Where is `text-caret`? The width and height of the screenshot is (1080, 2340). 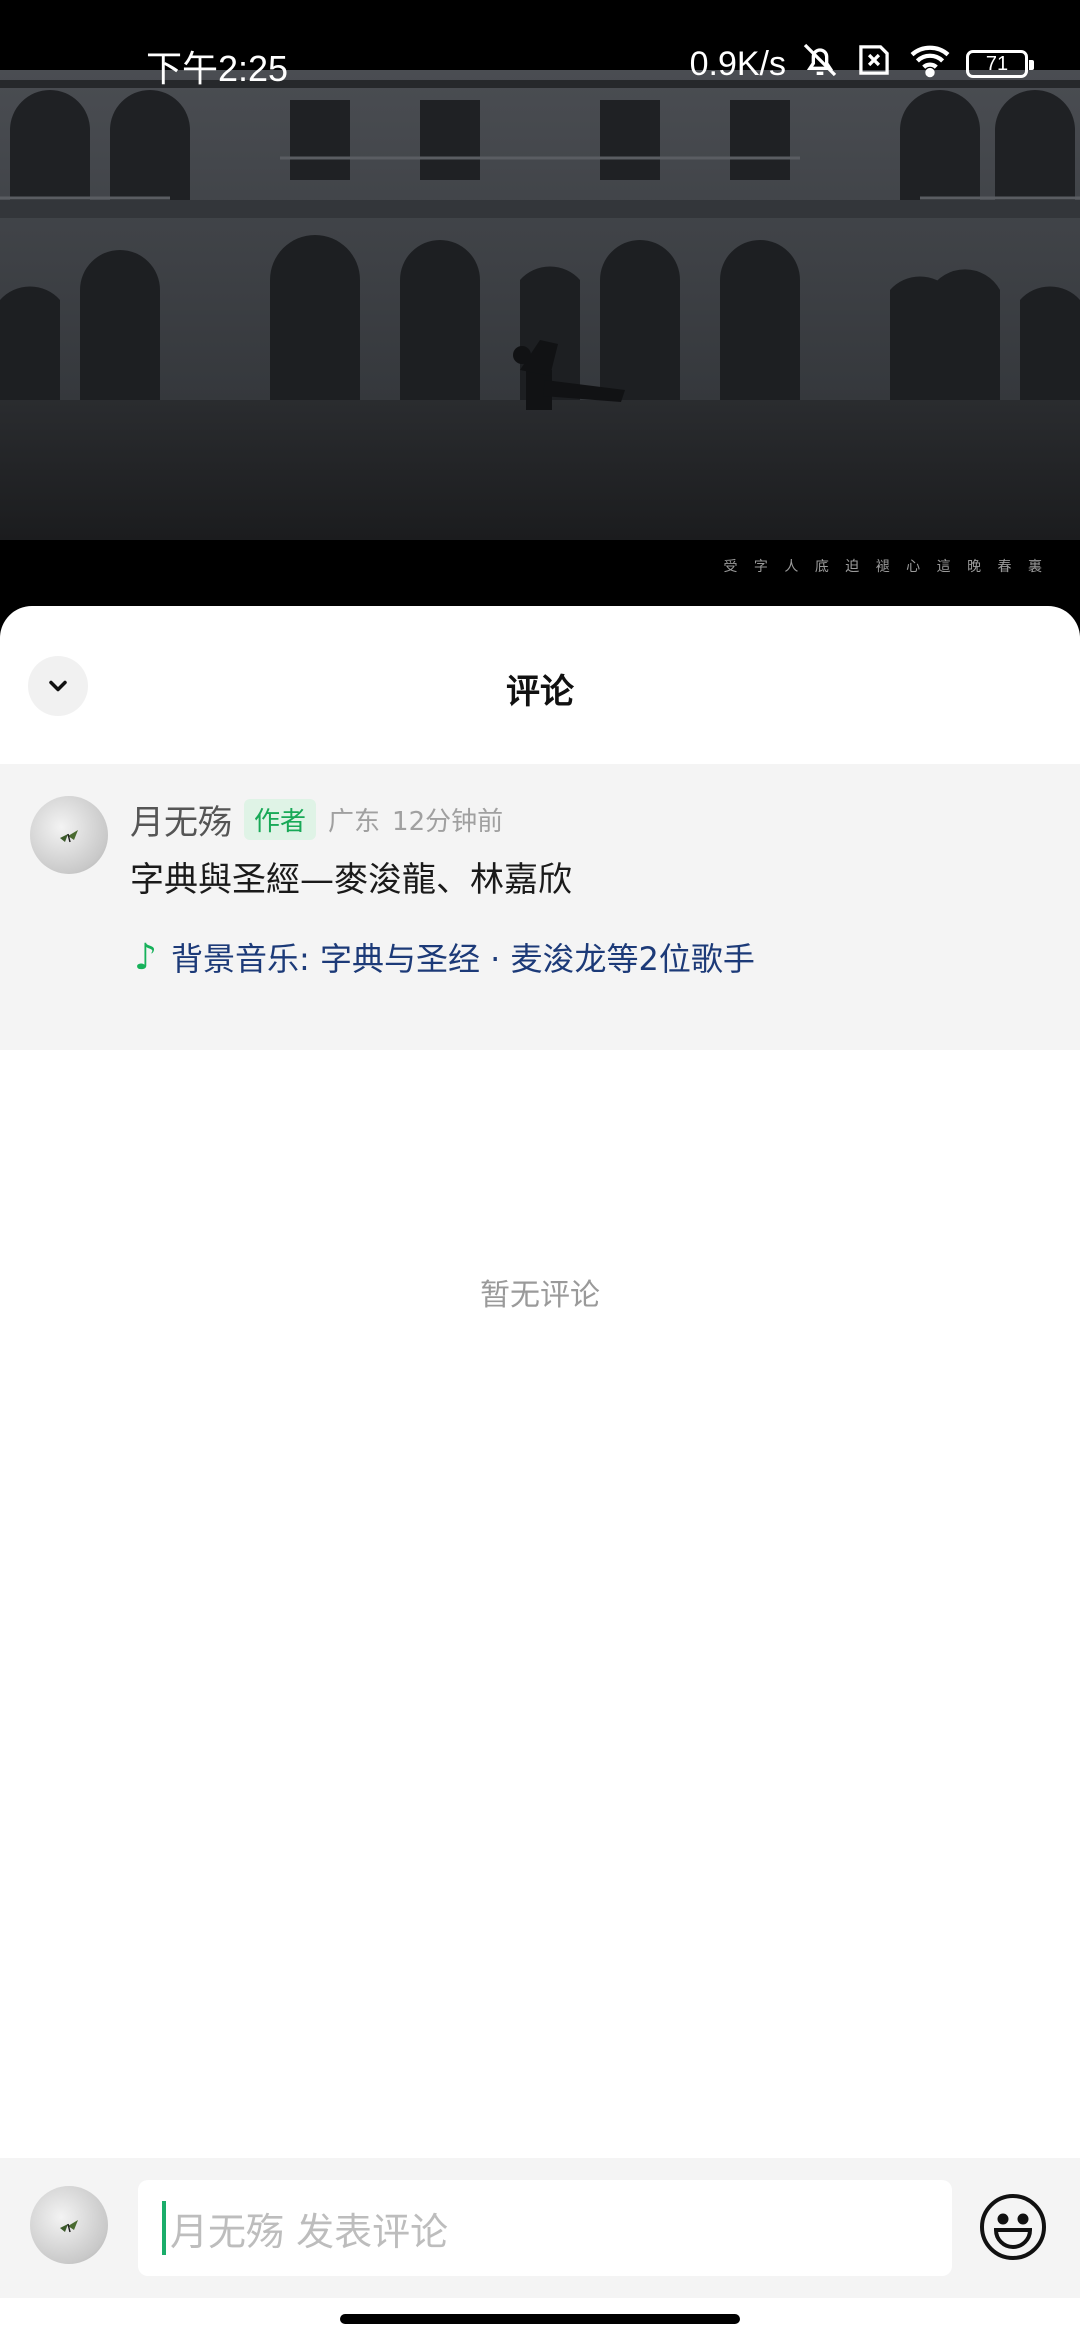 text-caret is located at coordinates (164, 2228).